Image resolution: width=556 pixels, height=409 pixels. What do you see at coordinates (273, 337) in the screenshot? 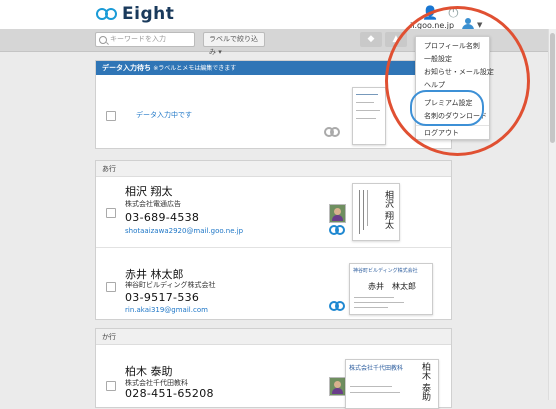
I see `group-header: か行` at bounding box center [273, 337].